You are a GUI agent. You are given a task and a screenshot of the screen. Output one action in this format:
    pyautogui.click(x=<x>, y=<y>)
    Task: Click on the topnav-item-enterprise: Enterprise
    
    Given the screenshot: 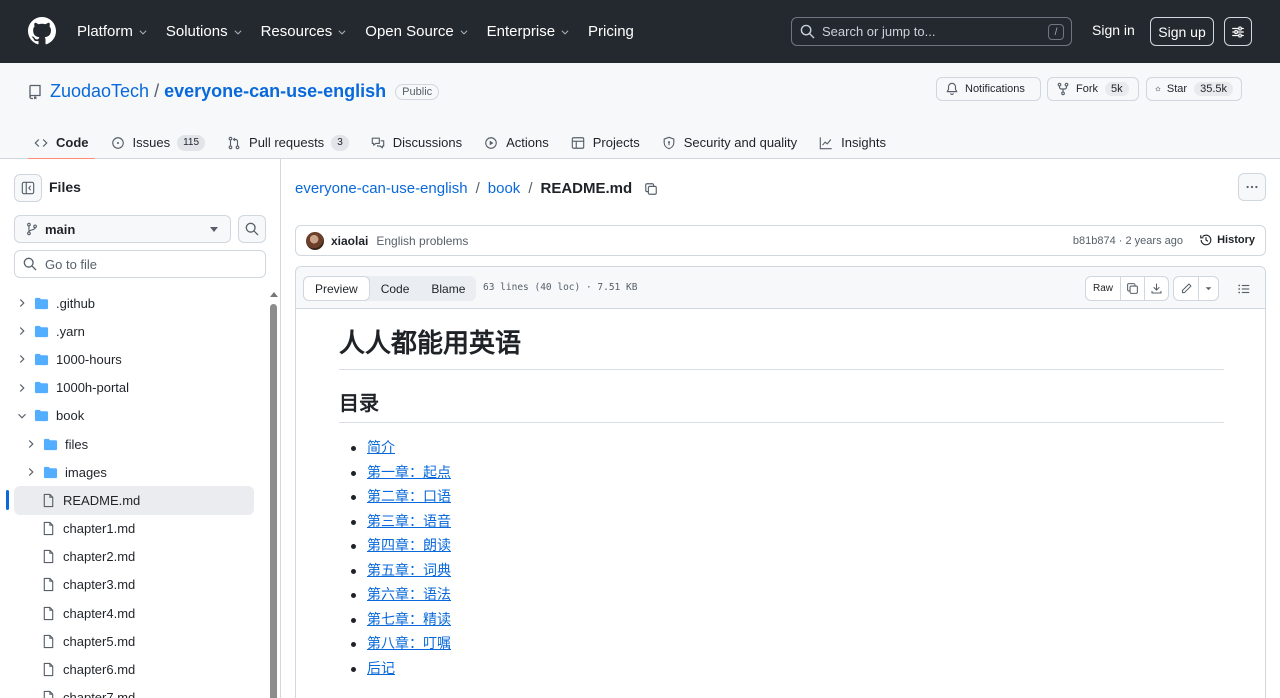 What is the action you would take?
    pyautogui.click(x=528, y=31)
    